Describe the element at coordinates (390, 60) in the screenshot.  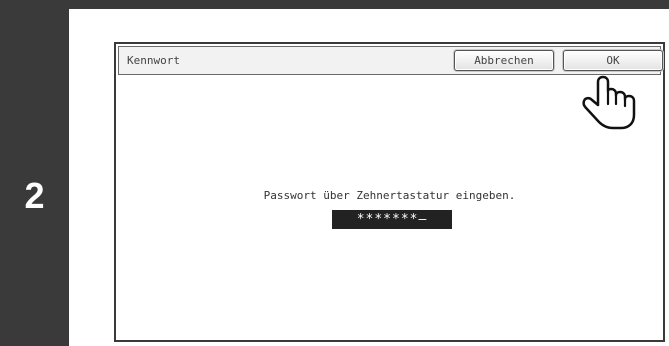
I see `dialog-header: Kennwort Abbrechen OK` at that location.